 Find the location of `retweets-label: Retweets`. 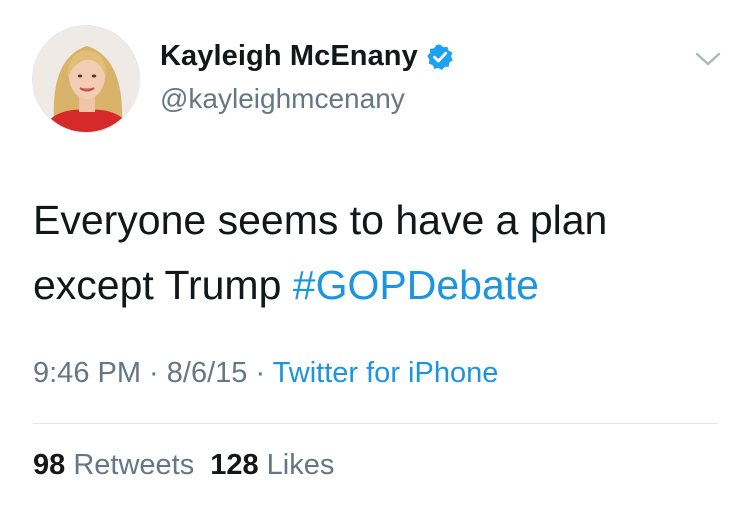

retweets-label: Retweets is located at coordinates (133, 465).